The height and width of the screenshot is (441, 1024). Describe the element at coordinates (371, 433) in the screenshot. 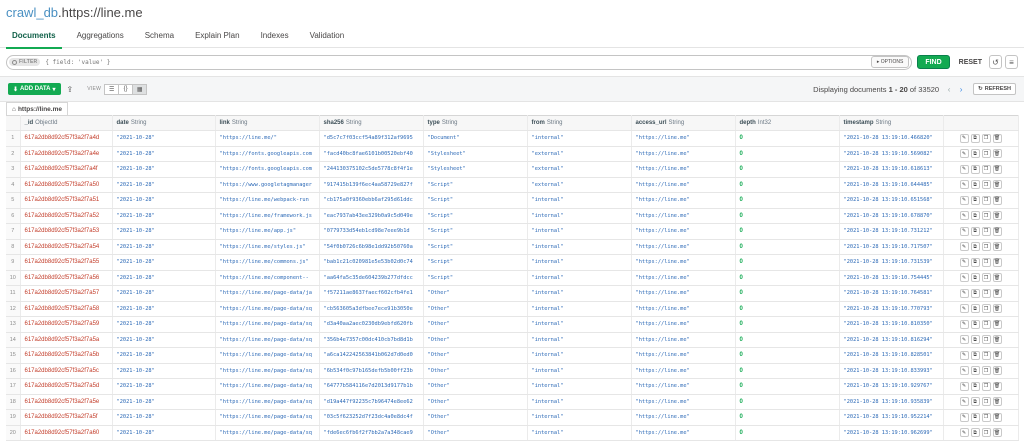

I see `cell-sha256: "fde6ec6fb6f2f7bb2a7a348cae9` at that location.